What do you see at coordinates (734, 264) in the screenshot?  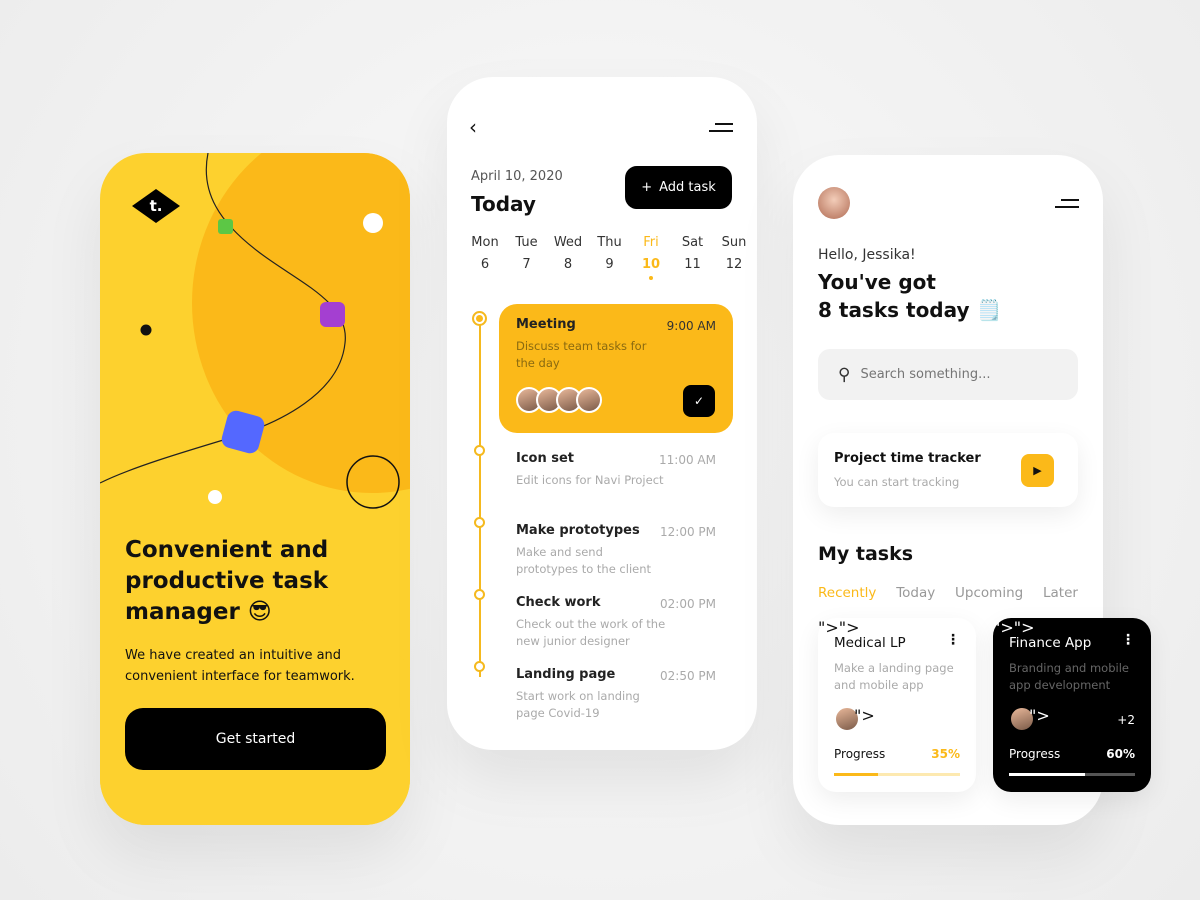 I see `day-number: 12` at bounding box center [734, 264].